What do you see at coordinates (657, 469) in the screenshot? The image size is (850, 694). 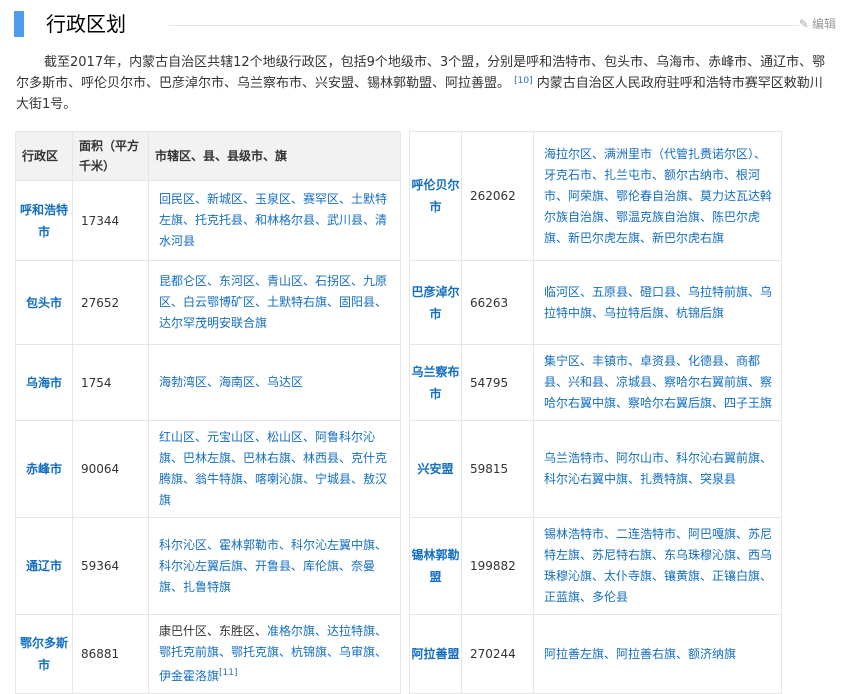 I see `region-districts: 乌兰浩特市、阿尔山市、科尔沁右翼前旗、科尔沁右翼中旗、扎赉特旗、突泉县` at bounding box center [657, 469].